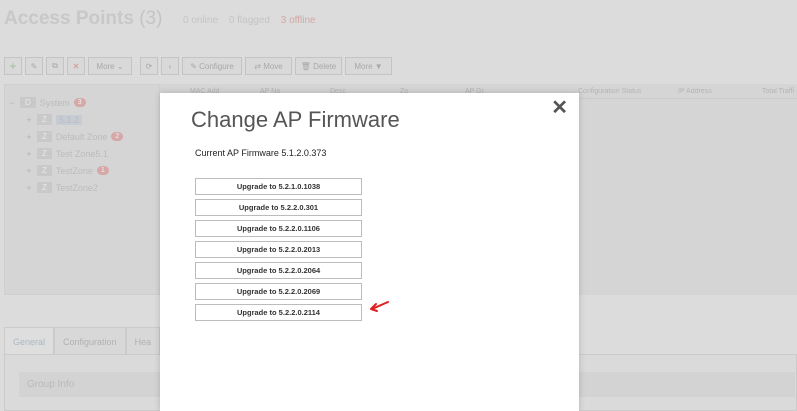  What do you see at coordinates (29, 341) in the screenshot?
I see `tab-general: General` at bounding box center [29, 341].